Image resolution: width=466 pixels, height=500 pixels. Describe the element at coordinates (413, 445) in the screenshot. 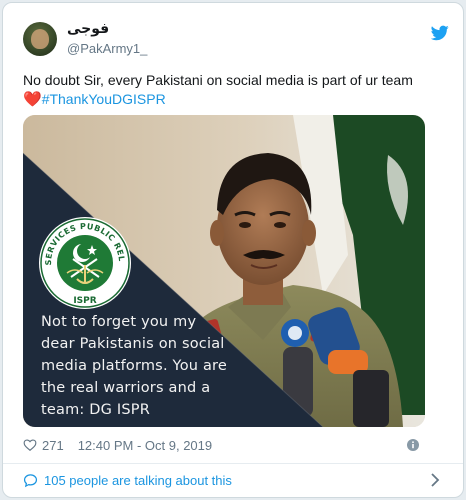

I see `info-icon` at that location.